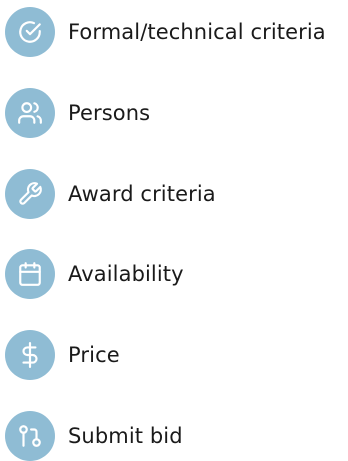  I want to click on nav-item-price: Price, so click(62, 355).